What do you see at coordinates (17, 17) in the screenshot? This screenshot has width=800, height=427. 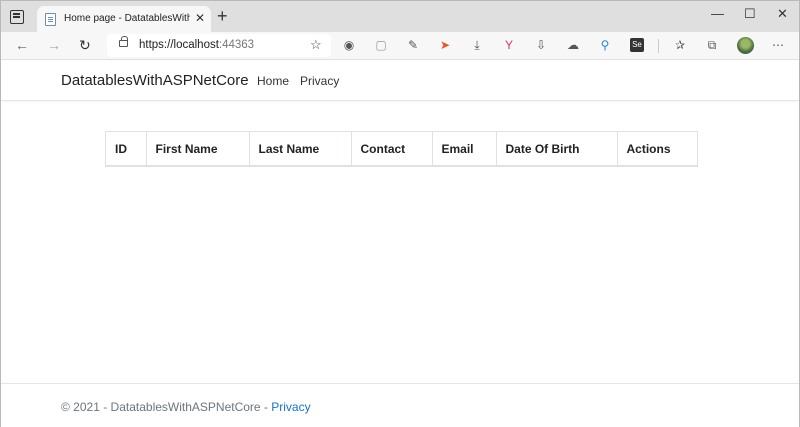 I see `window-menu-icon` at bounding box center [17, 17].